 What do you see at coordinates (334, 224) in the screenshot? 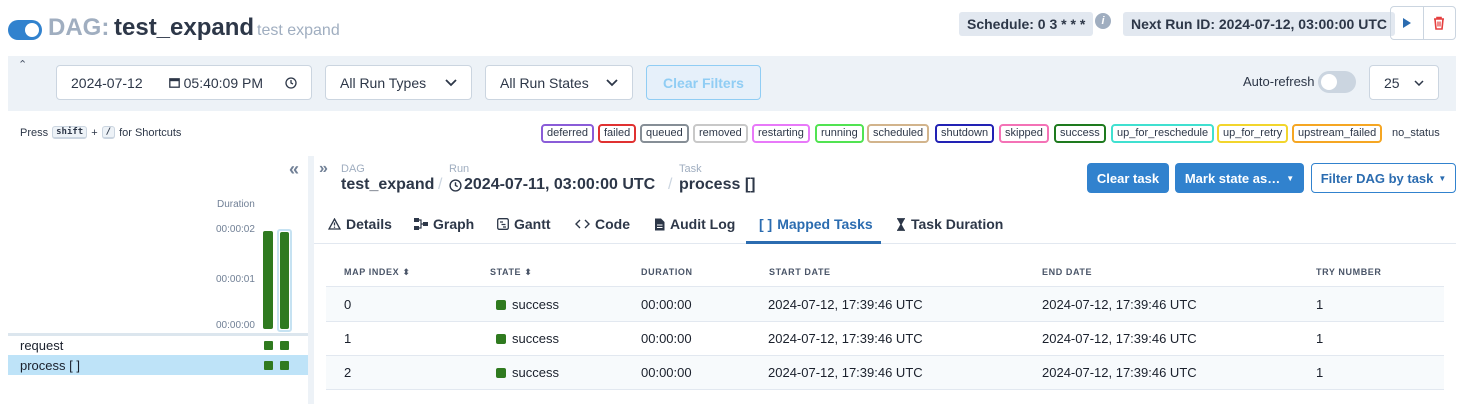
I see `warning-icon` at bounding box center [334, 224].